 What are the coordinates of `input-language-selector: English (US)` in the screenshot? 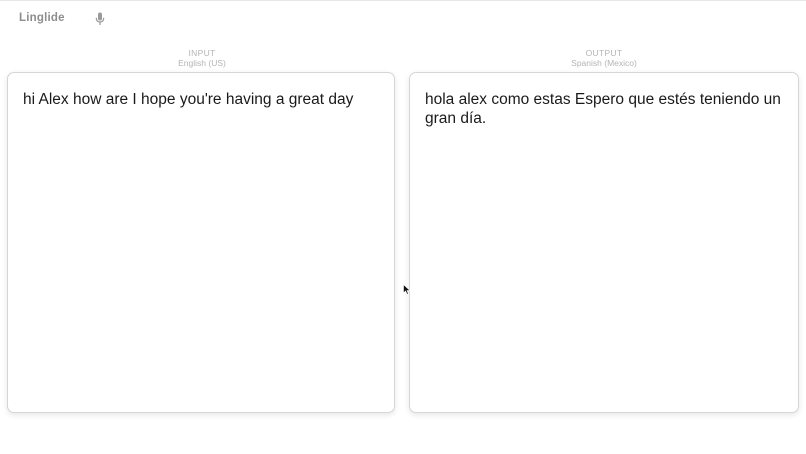 It's located at (202, 63).